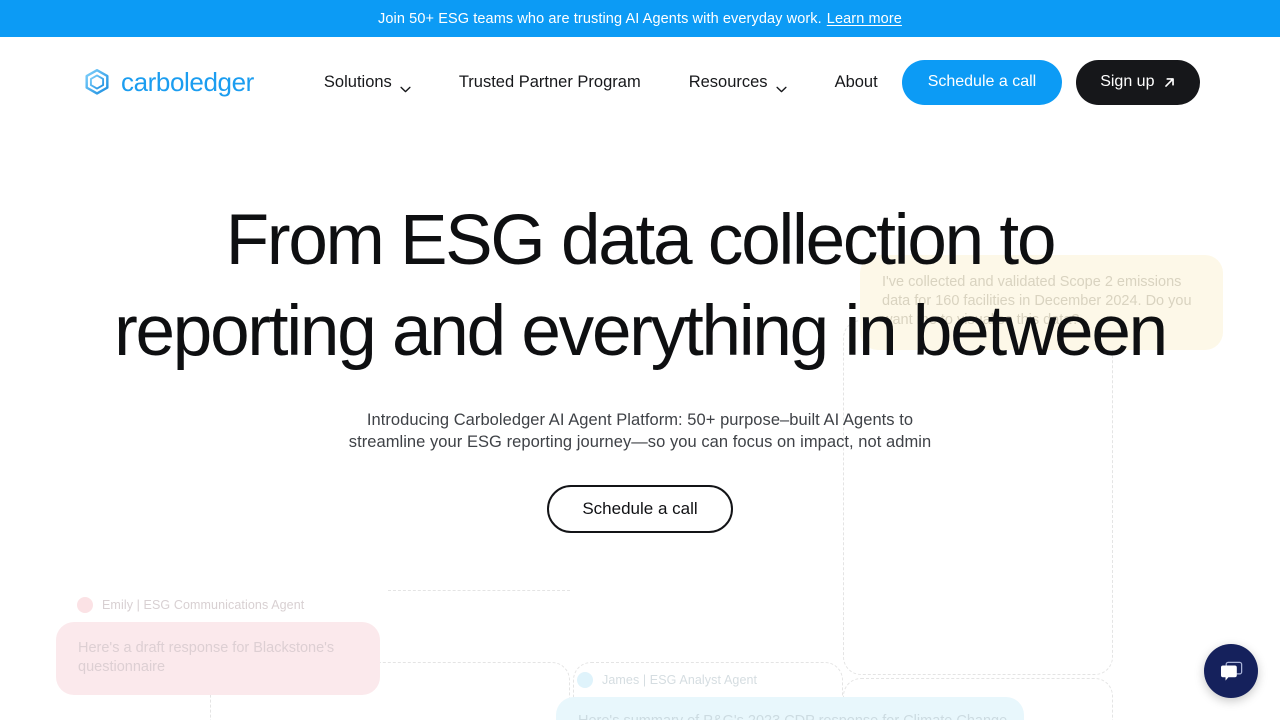  Describe the element at coordinates (680, 680) in the screenshot. I see `agent-name-label: James | ESG Analyst Agent` at that location.